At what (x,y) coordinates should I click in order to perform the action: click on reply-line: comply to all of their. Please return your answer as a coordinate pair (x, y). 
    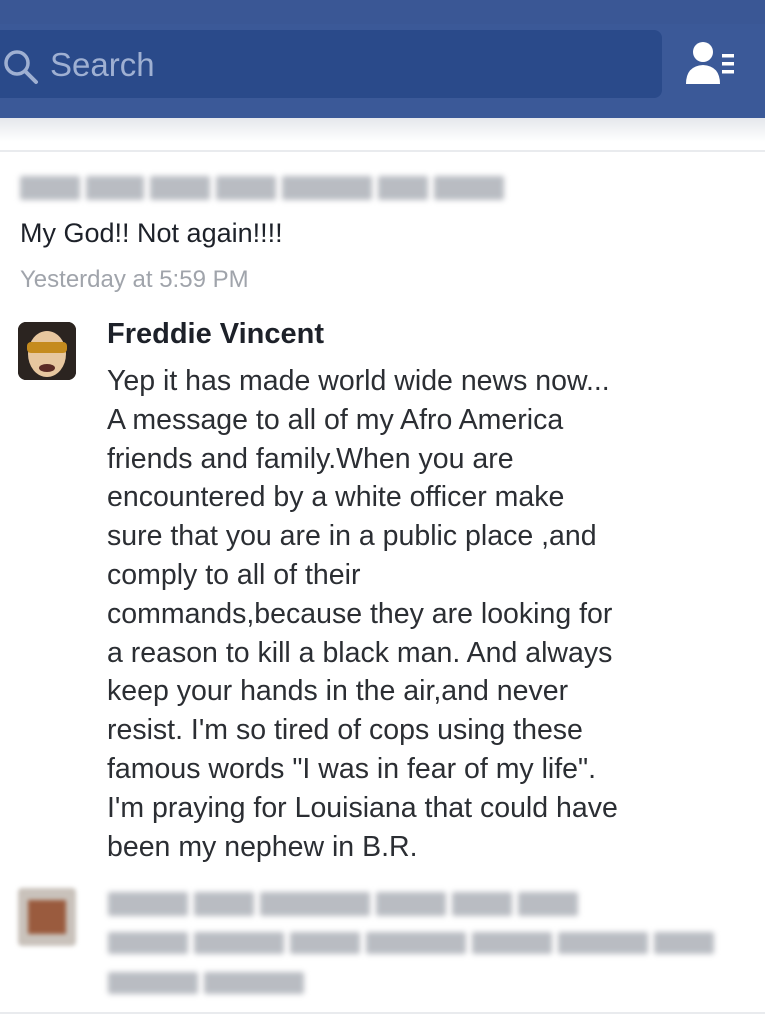
    Looking at the image, I should click on (234, 574).